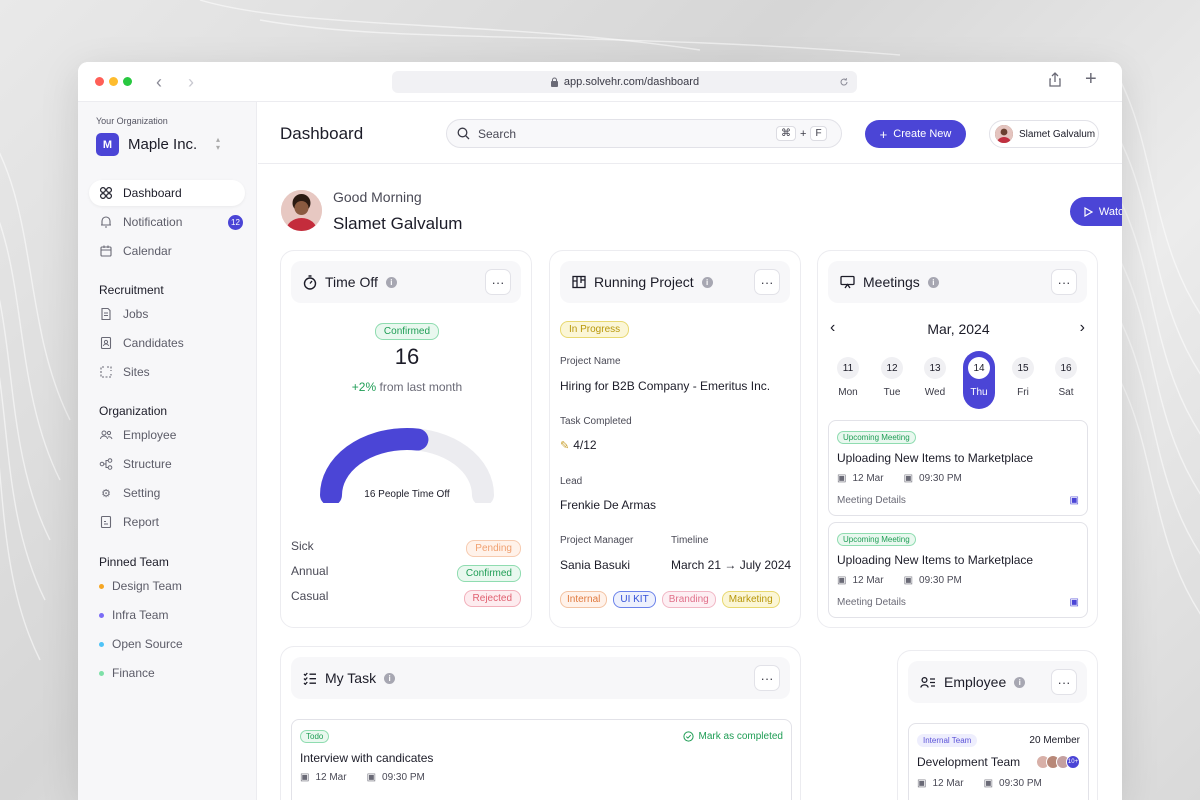 This screenshot has height=800, width=1200. I want to click on maximize-window-icon, so click(127, 81).